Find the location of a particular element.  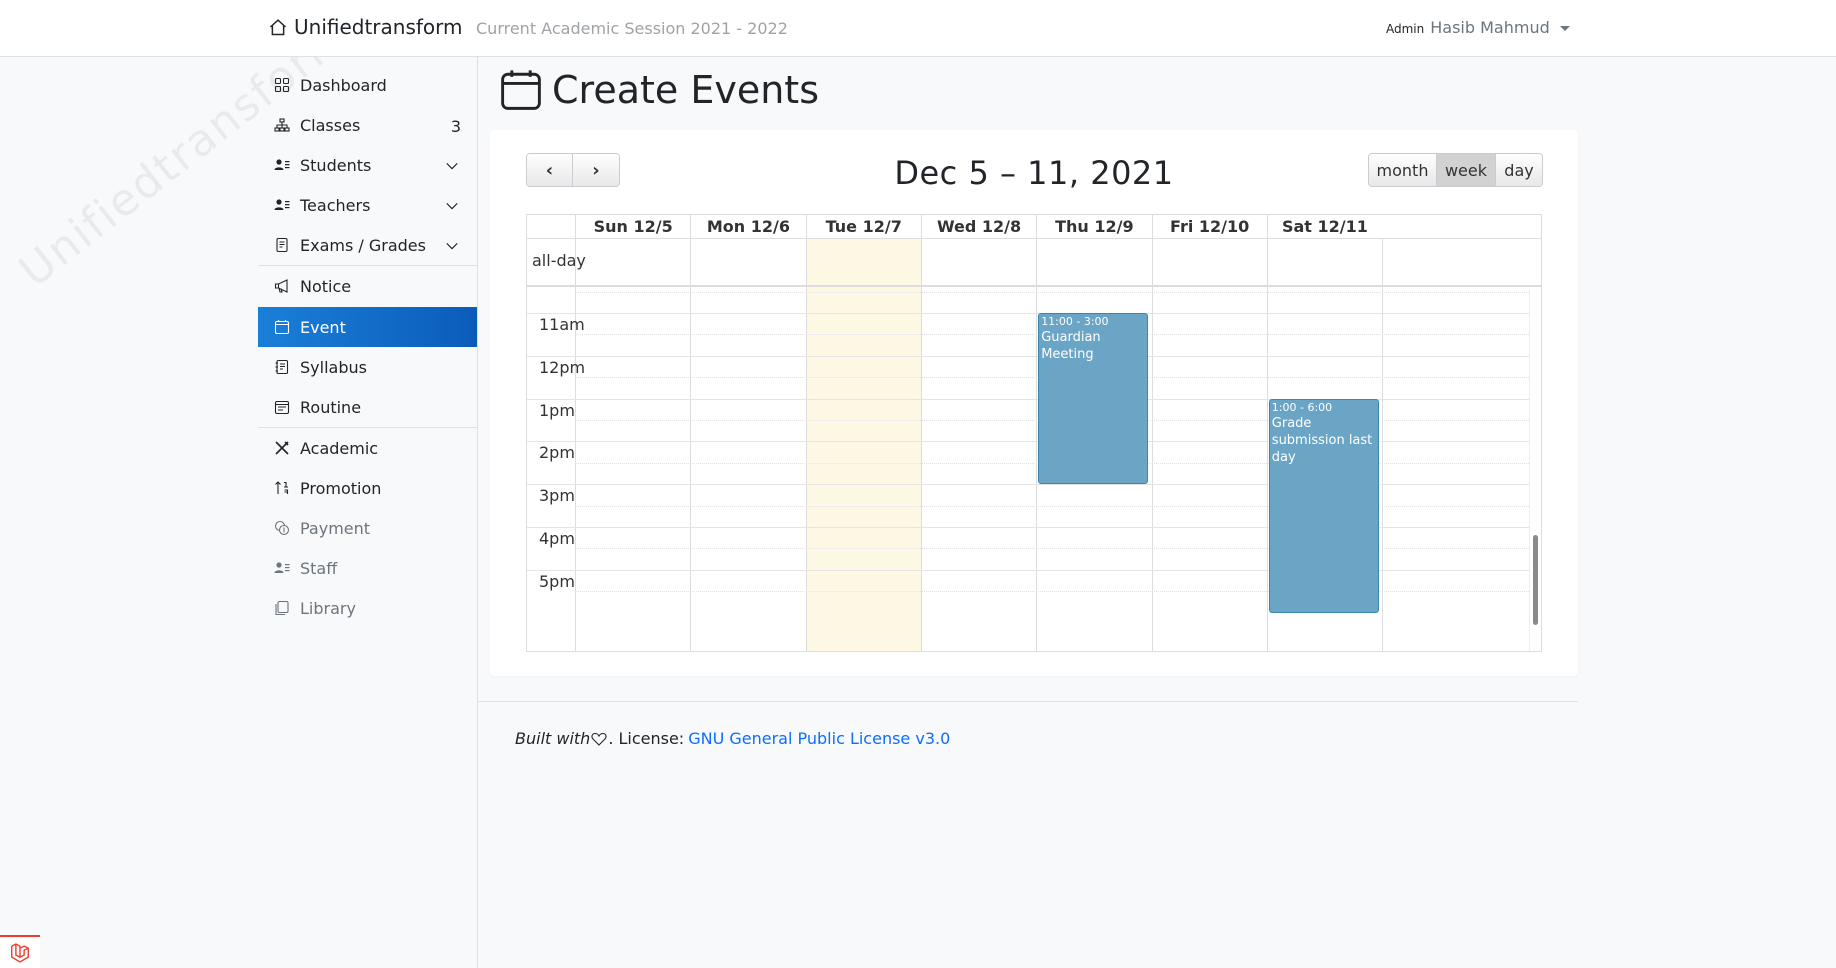

sidebar-item-payment: Payment is located at coordinates (367, 528).